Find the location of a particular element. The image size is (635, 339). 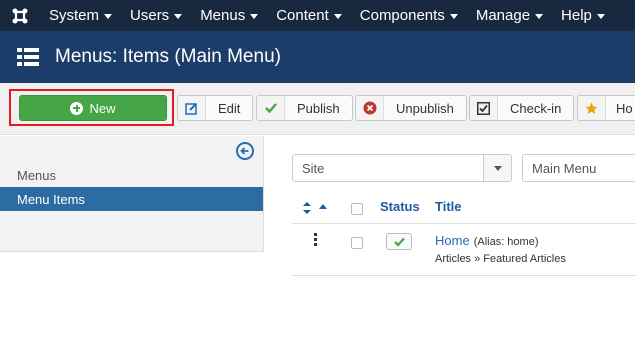

item-alias: (Alias: home) is located at coordinates (506, 242).